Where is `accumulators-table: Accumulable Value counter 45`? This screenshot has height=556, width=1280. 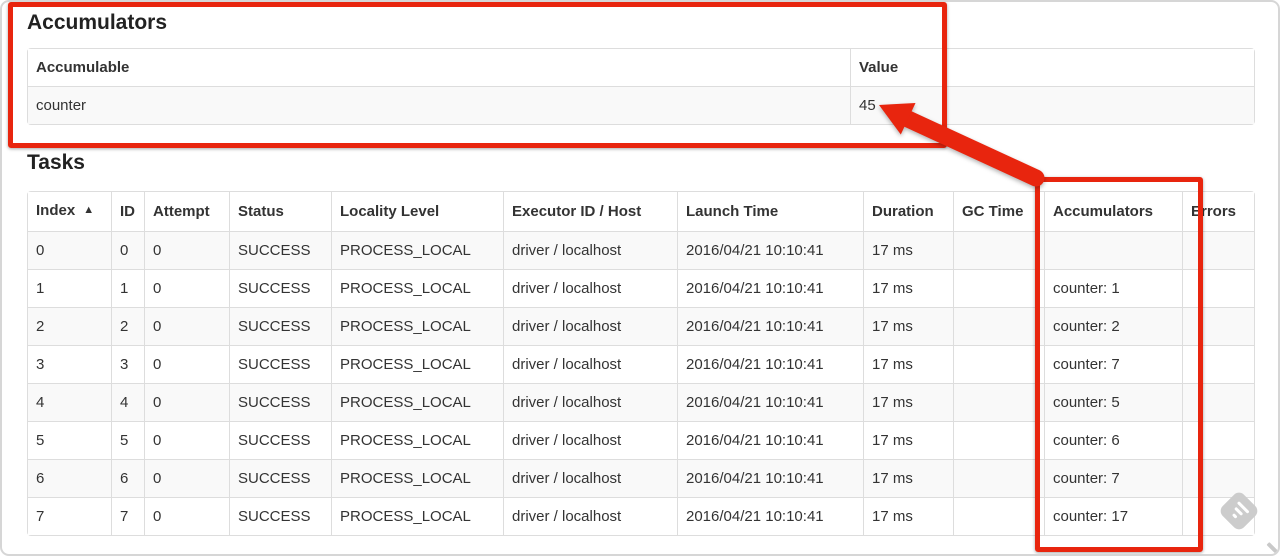 accumulators-table: Accumulable Value counter 45 is located at coordinates (641, 86).